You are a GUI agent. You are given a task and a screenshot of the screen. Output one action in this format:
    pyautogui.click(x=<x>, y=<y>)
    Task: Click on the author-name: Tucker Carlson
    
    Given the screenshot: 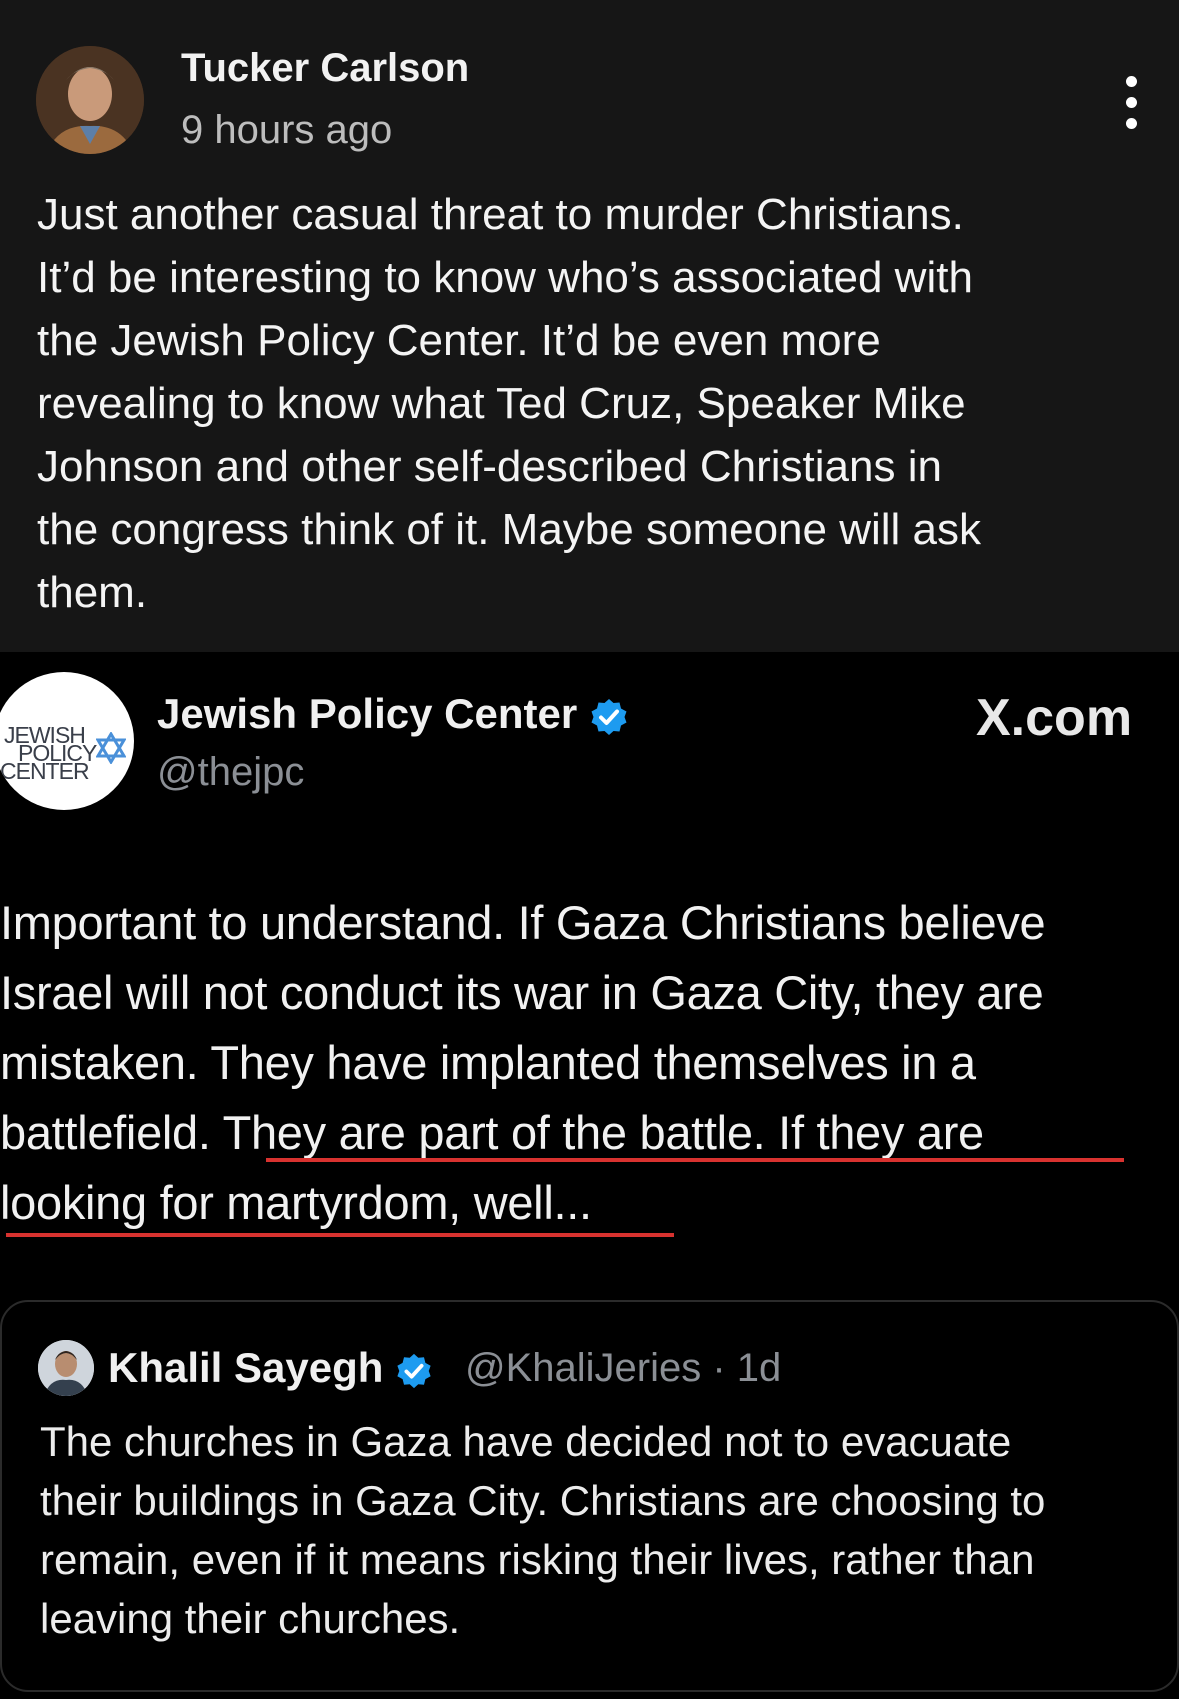 What is the action you would take?
    pyautogui.click(x=325, y=68)
    